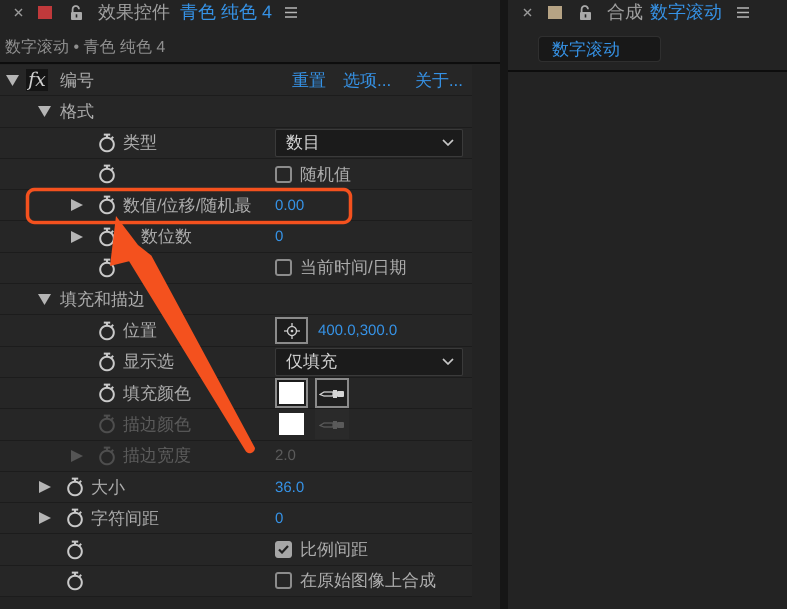  What do you see at coordinates (309, 80) in the screenshot?
I see `action-link: 重置` at bounding box center [309, 80].